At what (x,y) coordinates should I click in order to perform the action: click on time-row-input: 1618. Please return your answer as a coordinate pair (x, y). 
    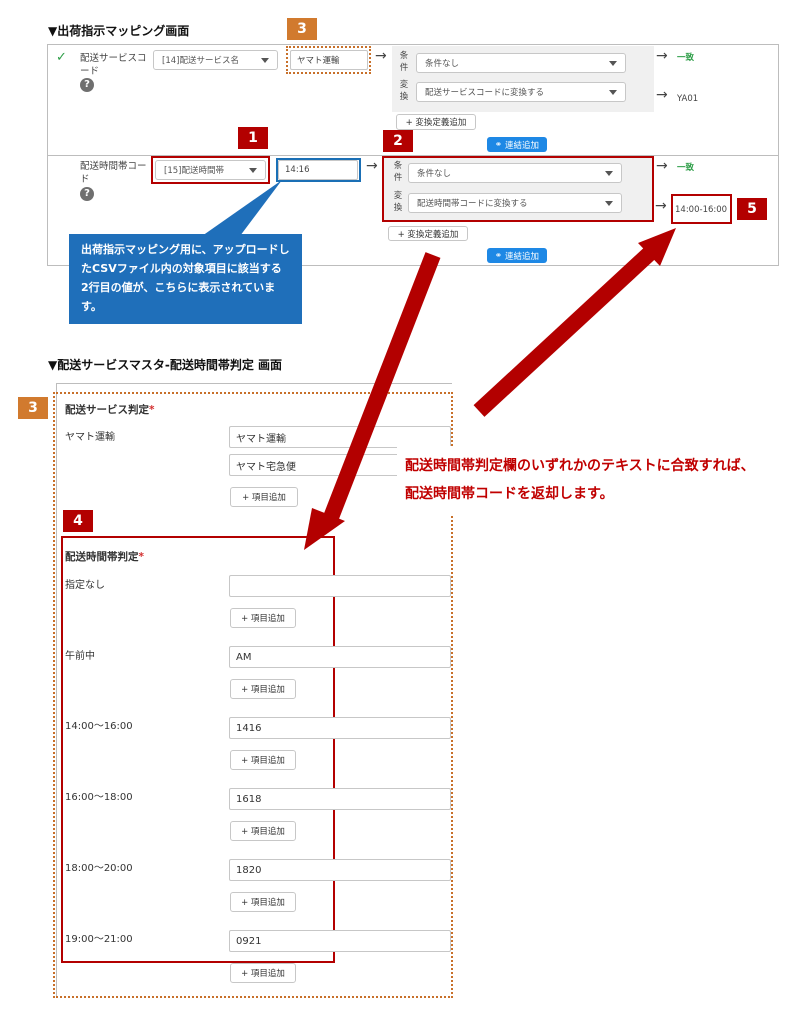
    Looking at the image, I should click on (340, 799).